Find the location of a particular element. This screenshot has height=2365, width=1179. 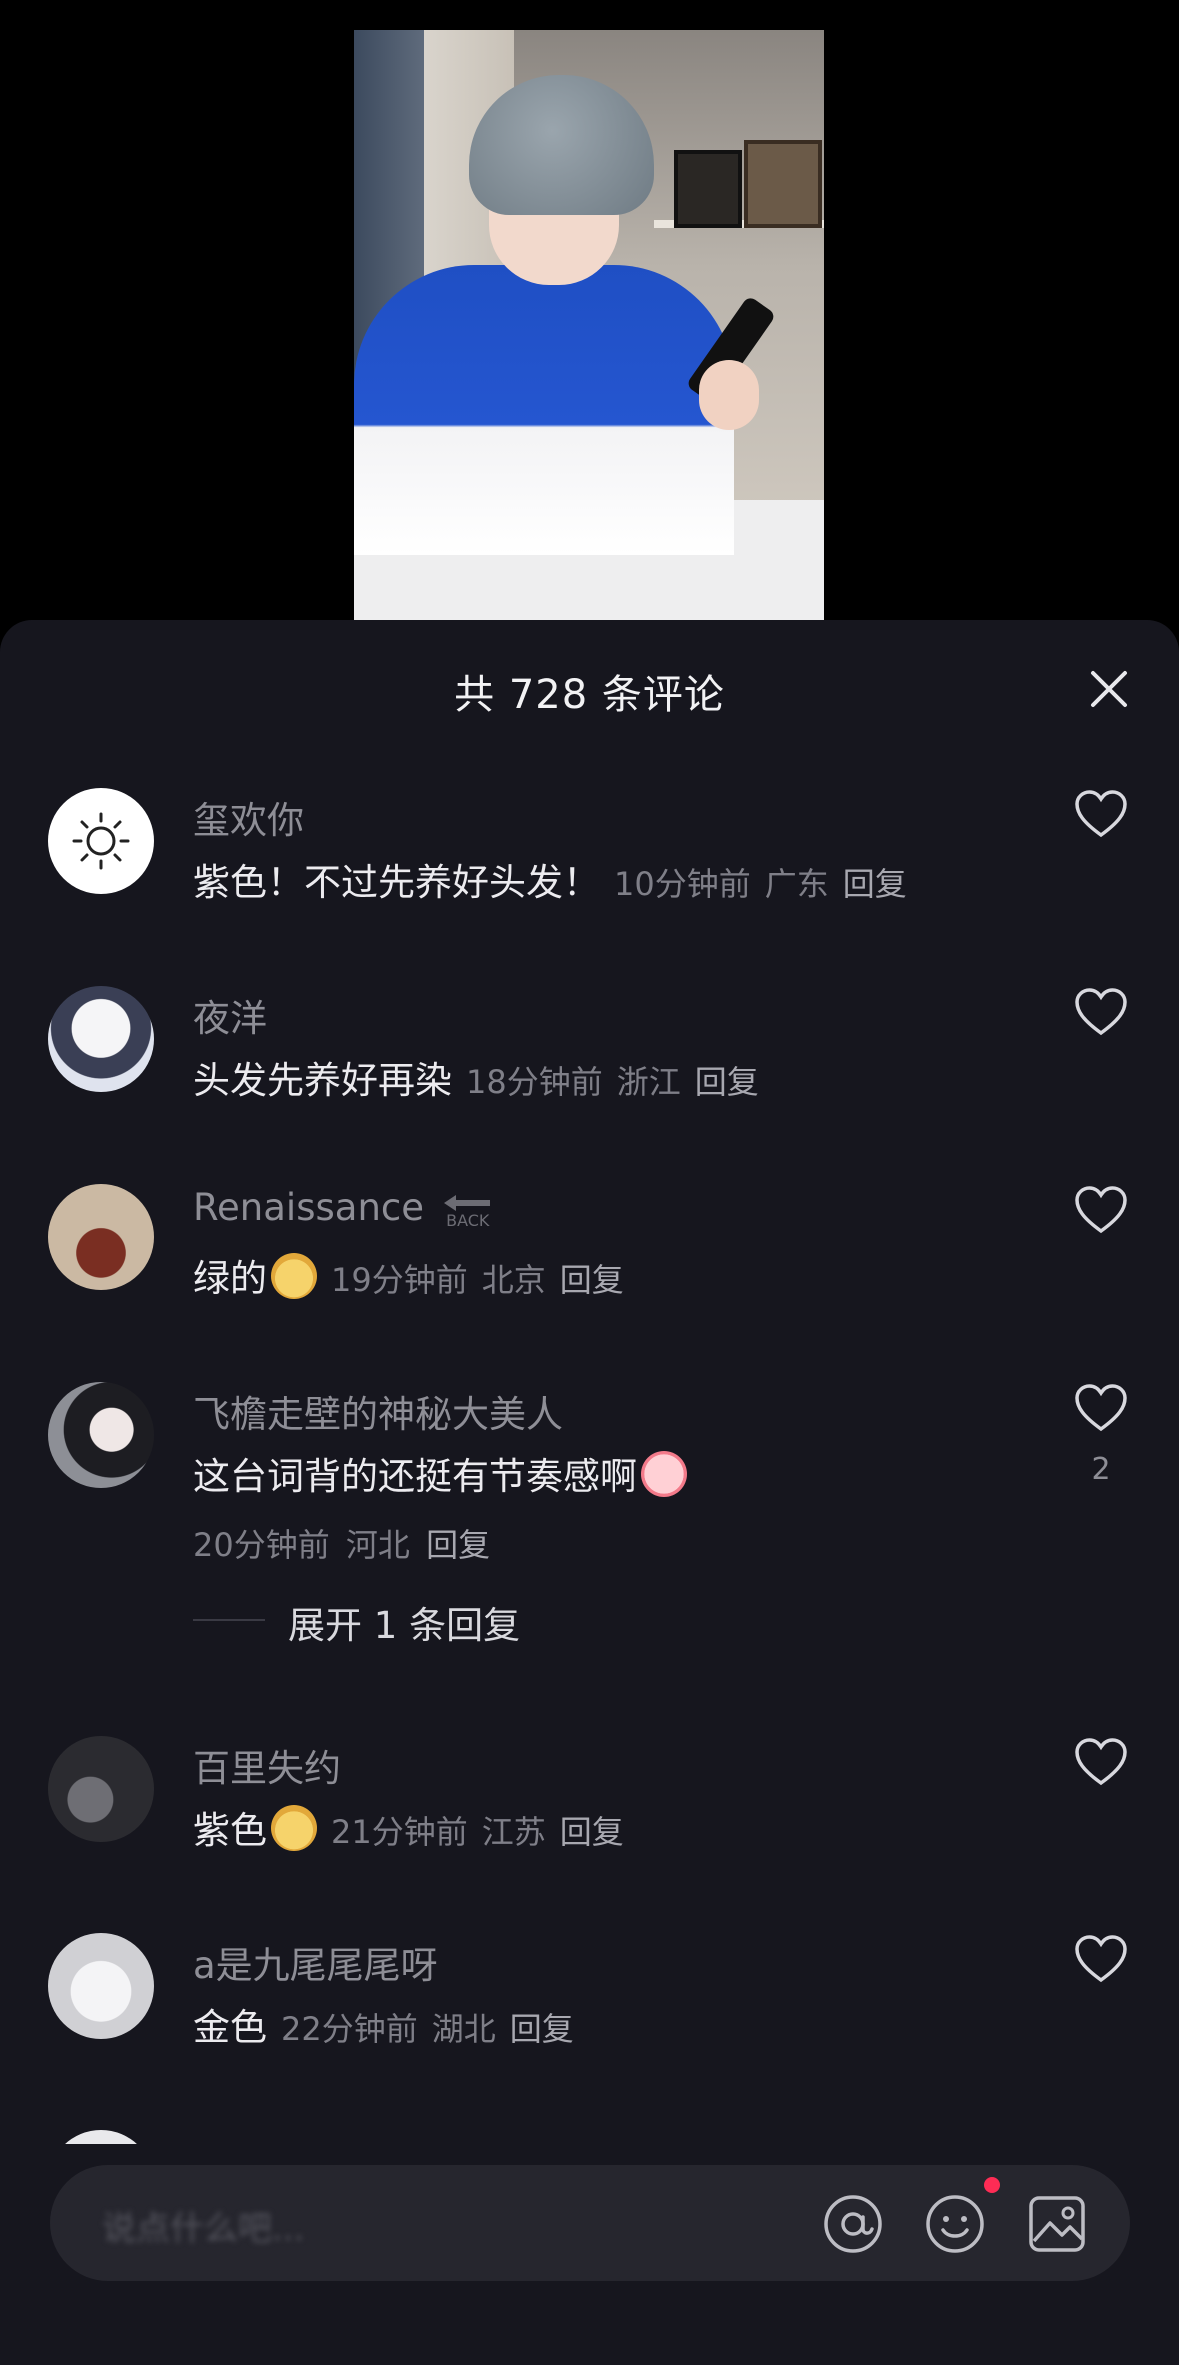

comment-item-partial is located at coordinates (101, 2137).